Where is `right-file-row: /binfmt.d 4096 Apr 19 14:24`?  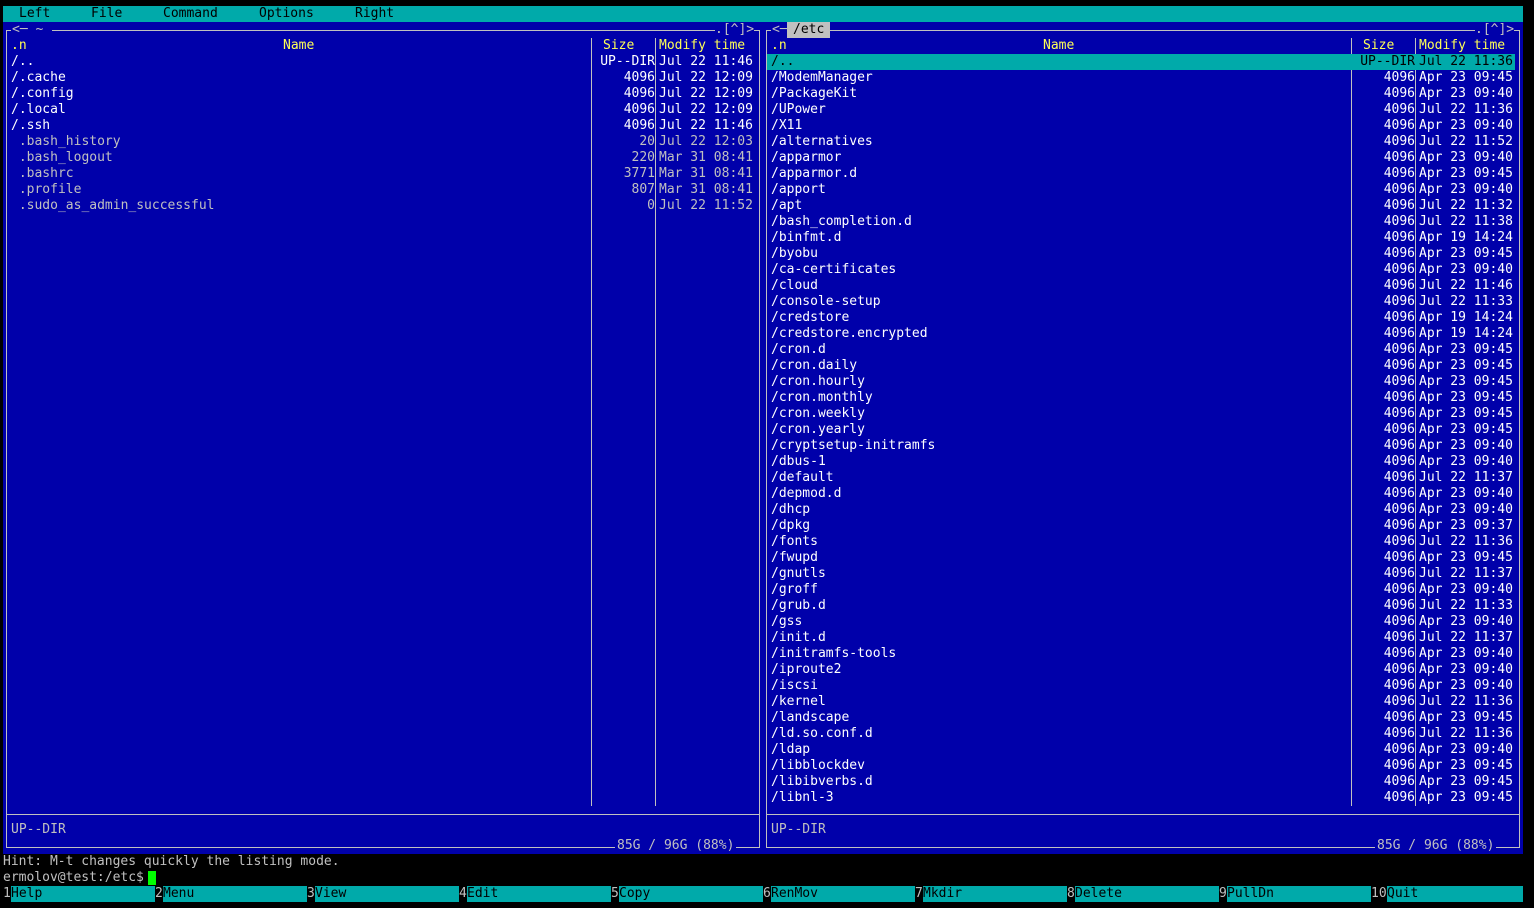 right-file-row: /binfmt.d 4096 Apr 19 14:24 is located at coordinates (1141, 238).